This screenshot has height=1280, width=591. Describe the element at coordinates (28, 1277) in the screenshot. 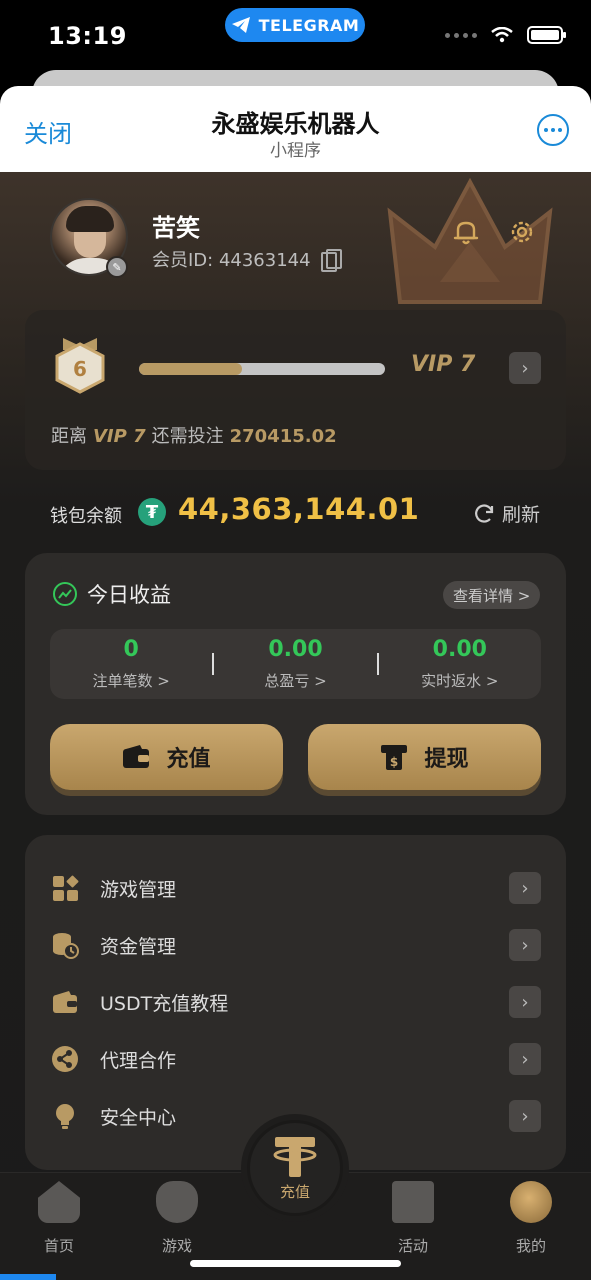

I see `left-accent-bar` at that location.